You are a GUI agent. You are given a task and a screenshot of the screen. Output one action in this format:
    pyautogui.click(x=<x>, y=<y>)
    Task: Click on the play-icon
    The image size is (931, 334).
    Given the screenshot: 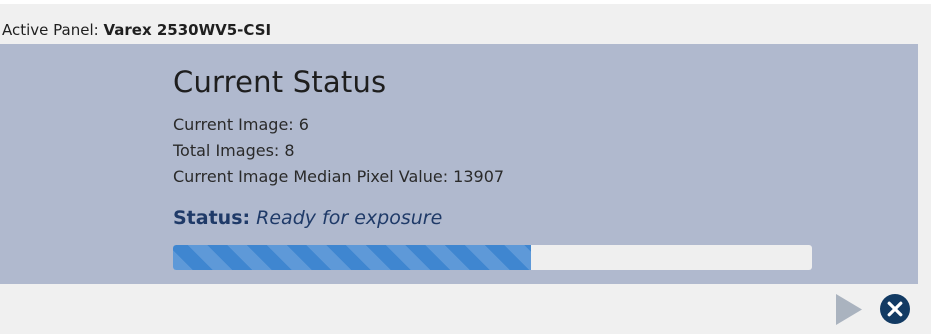 What is the action you would take?
    pyautogui.click(x=849, y=309)
    